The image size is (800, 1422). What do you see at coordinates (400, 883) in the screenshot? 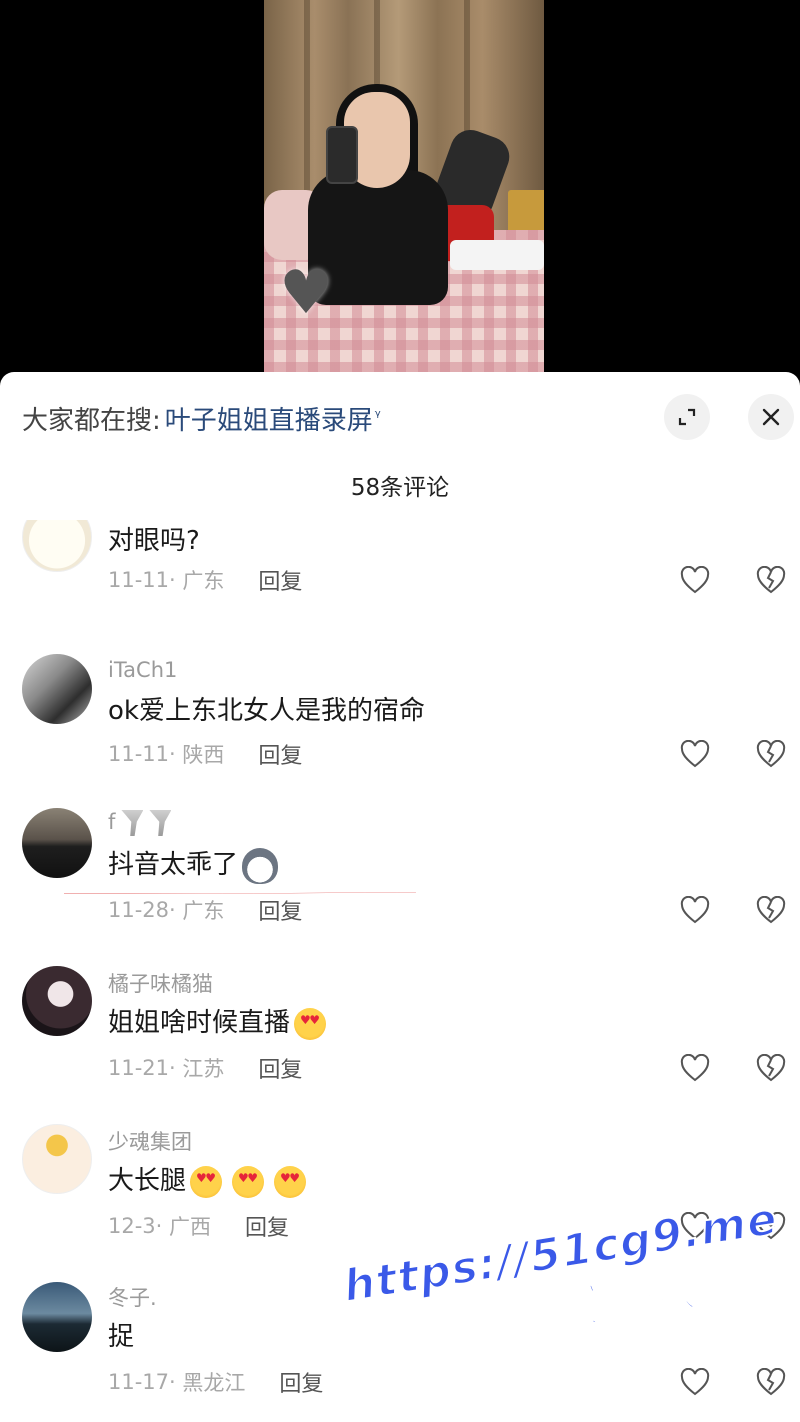
I see `comment-item: f 抖音太乖了 11-28 · 广东 回复` at bounding box center [400, 883].